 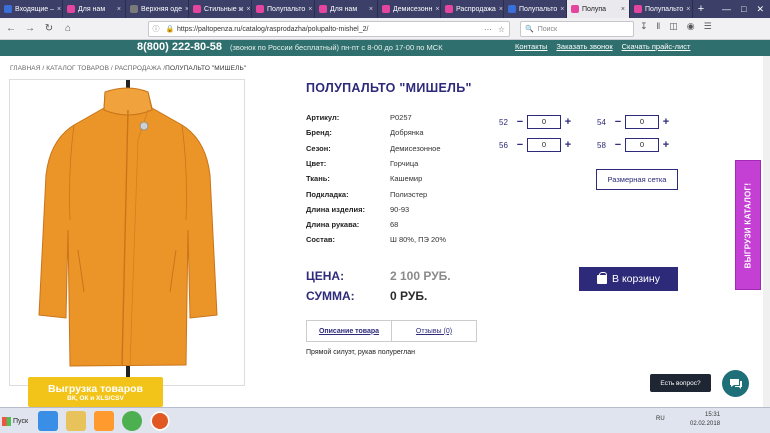 I want to click on home-icon: ⌂, so click(x=68, y=29).